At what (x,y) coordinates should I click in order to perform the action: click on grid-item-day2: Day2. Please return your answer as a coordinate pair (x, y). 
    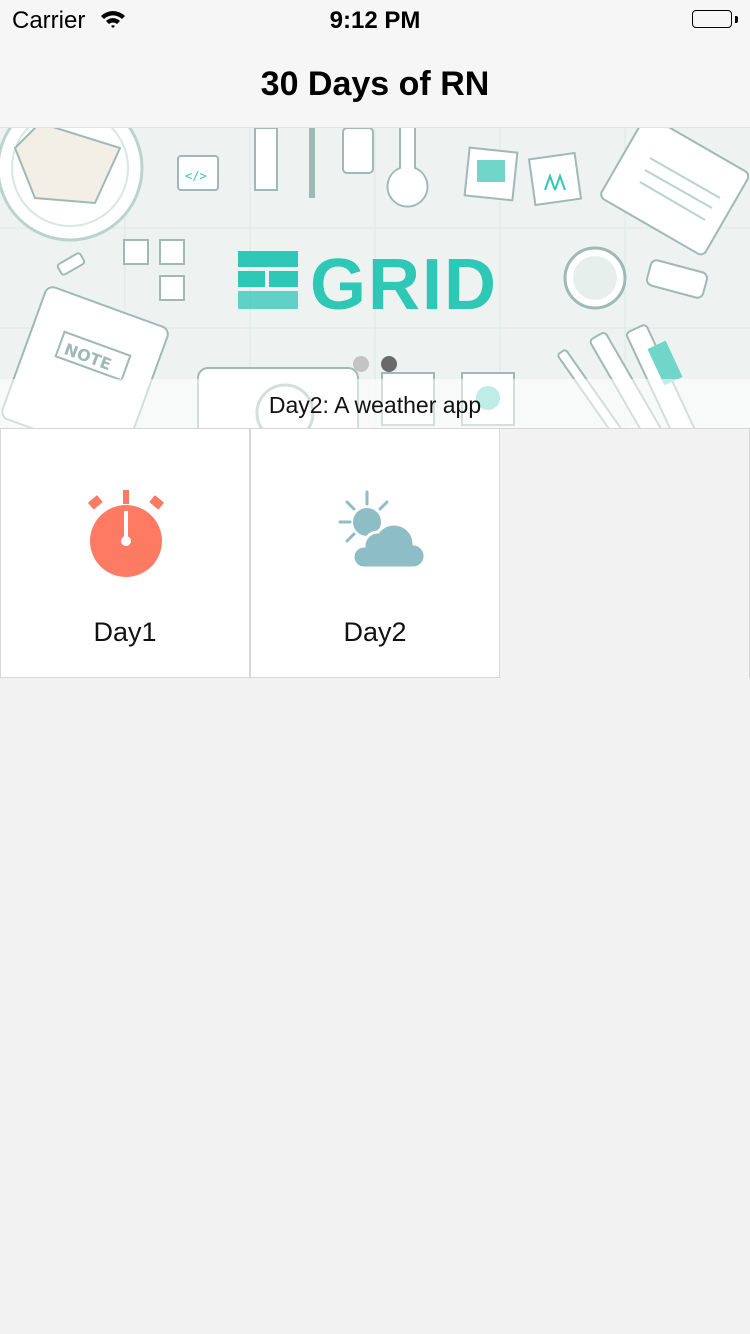
    Looking at the image, I should click on (375, 553).